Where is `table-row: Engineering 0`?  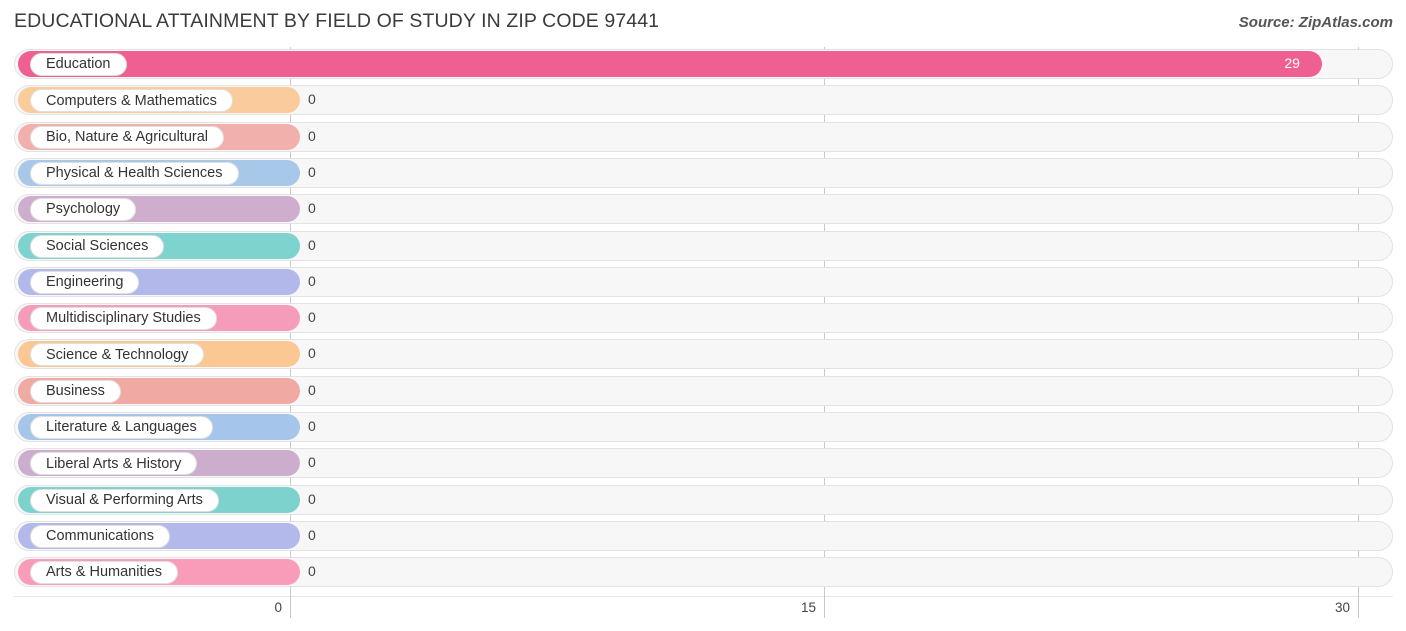 table-row: Engineering 0 is located at coordinates (703, 283).